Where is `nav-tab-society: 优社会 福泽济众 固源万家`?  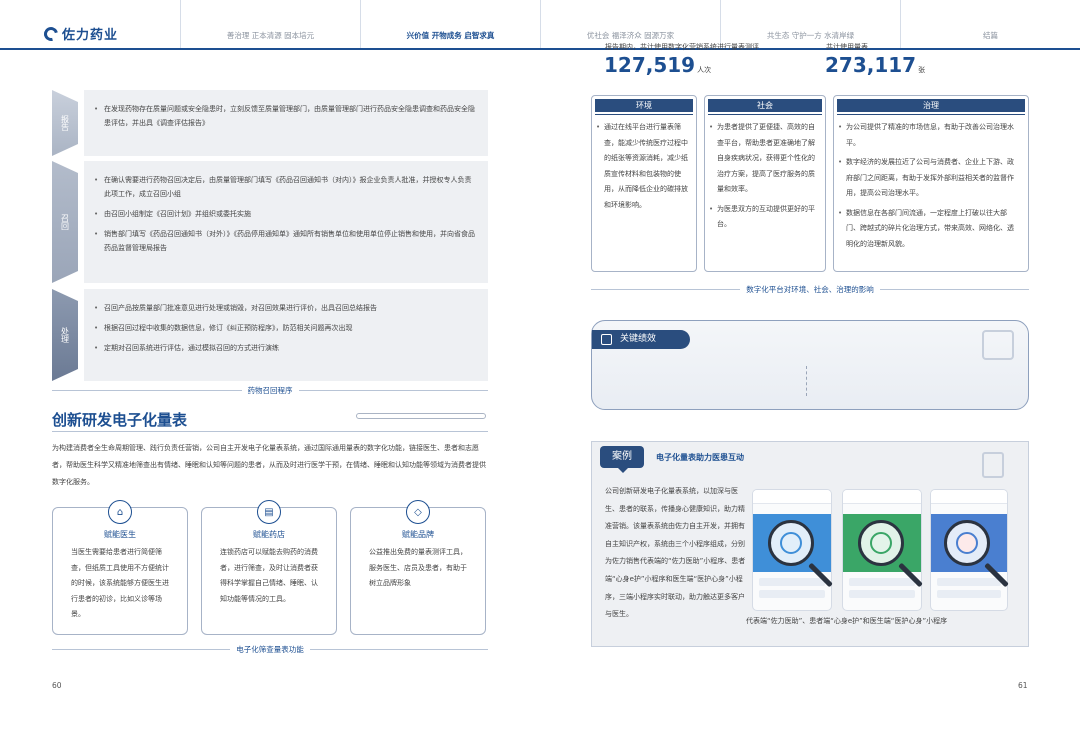
nav-tab-society: 优社会 福泽济众 固源万家 is located at coordinates (630, 24).